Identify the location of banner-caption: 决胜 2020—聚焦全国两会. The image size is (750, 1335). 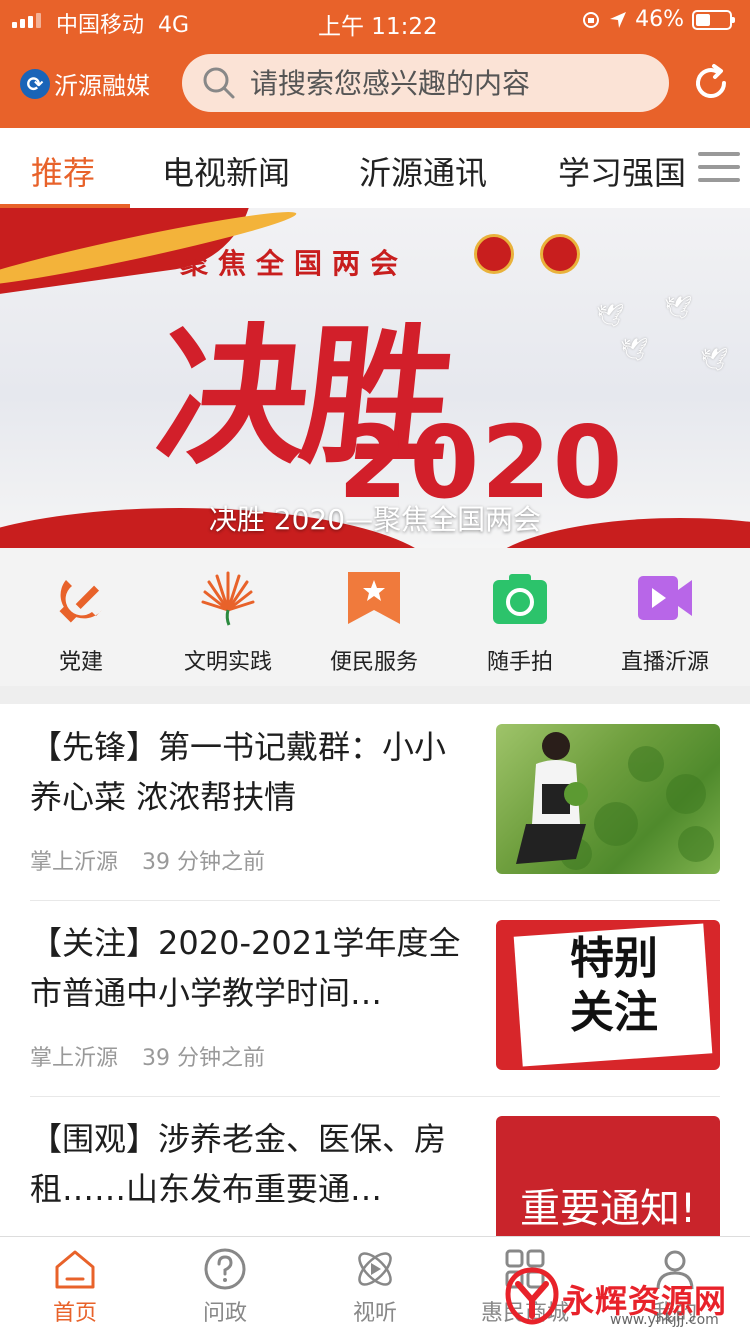
(375, 519).